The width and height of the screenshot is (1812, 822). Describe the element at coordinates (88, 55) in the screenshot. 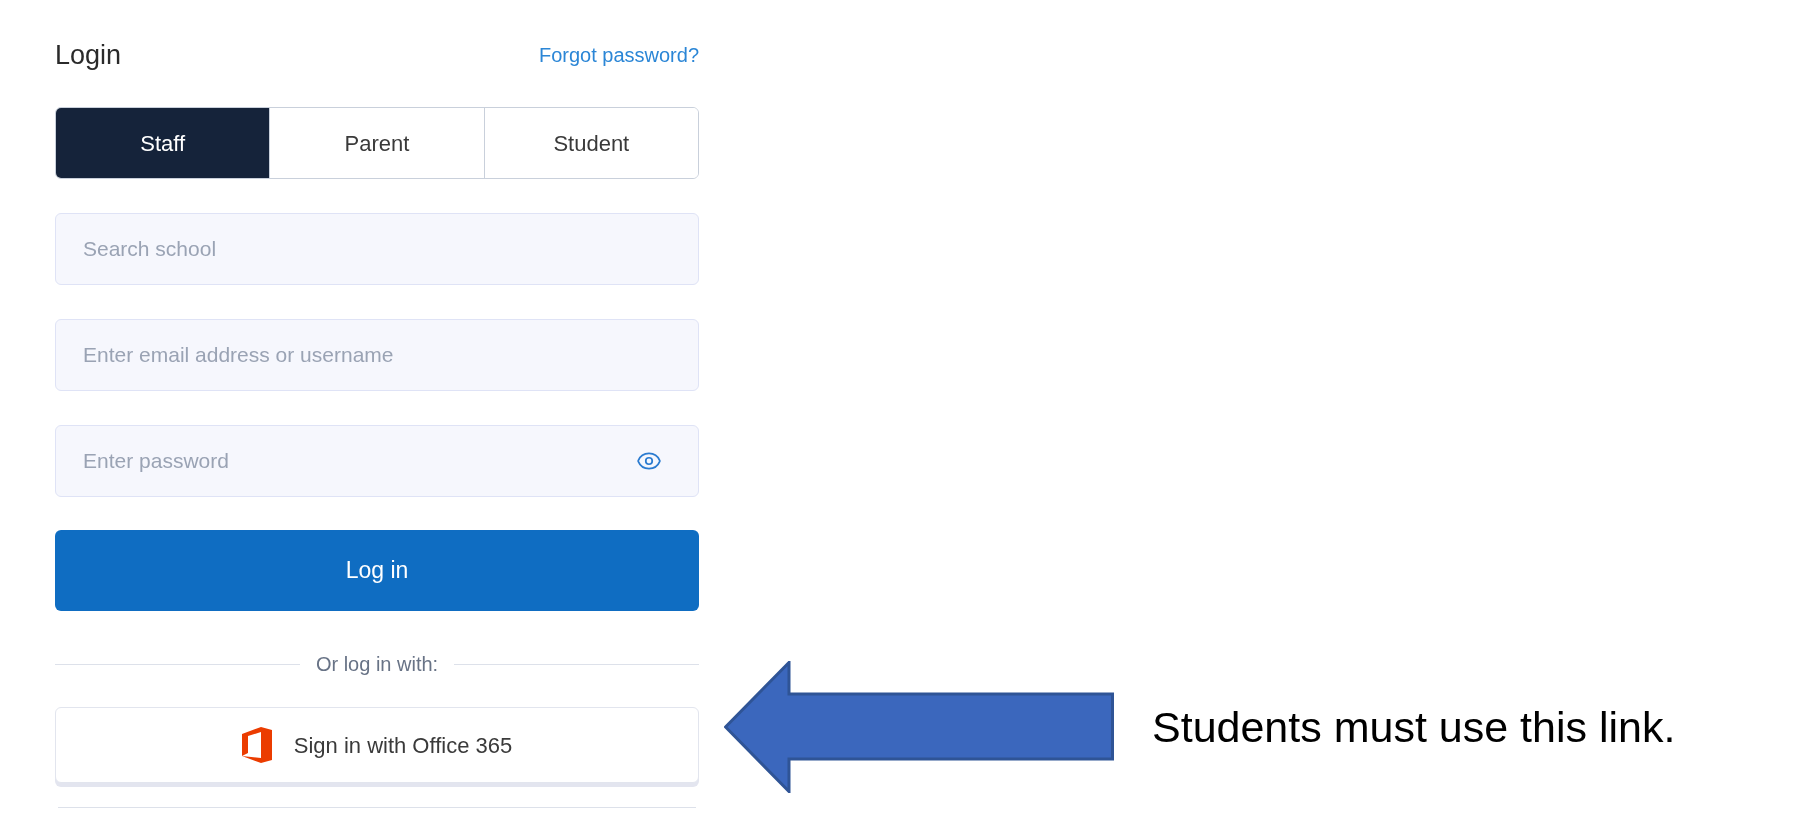

I see `login-title: Login` at that location.